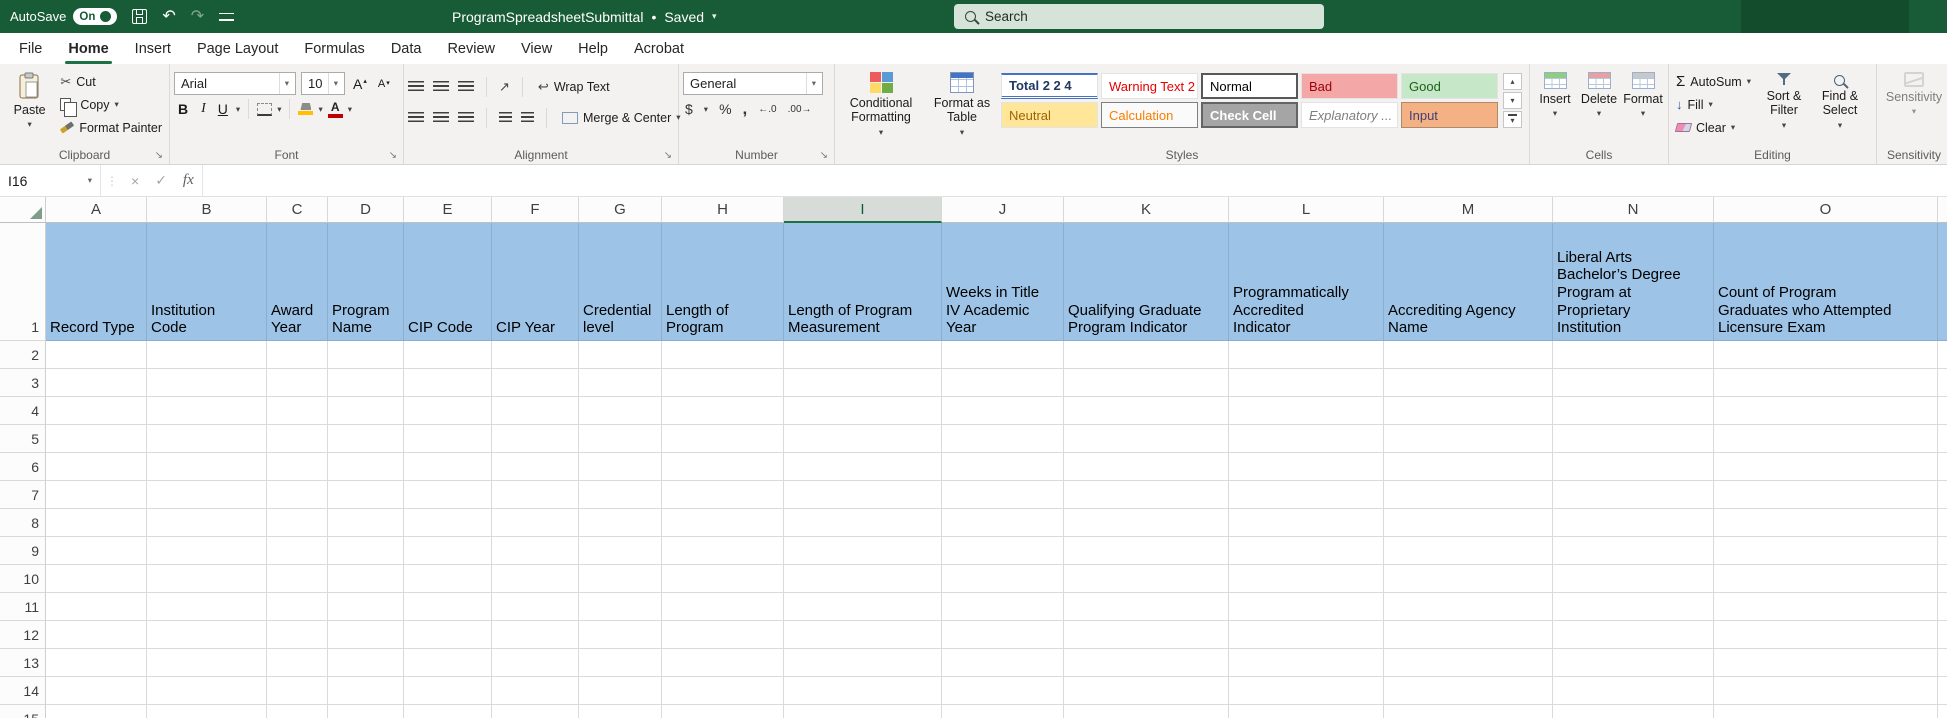 The height and width of the screenshot is (718, 1947). What do you see at coordinates (1306, 383) in the screenshot?
I see `cell-L3` at bounding box center [1306, 383].